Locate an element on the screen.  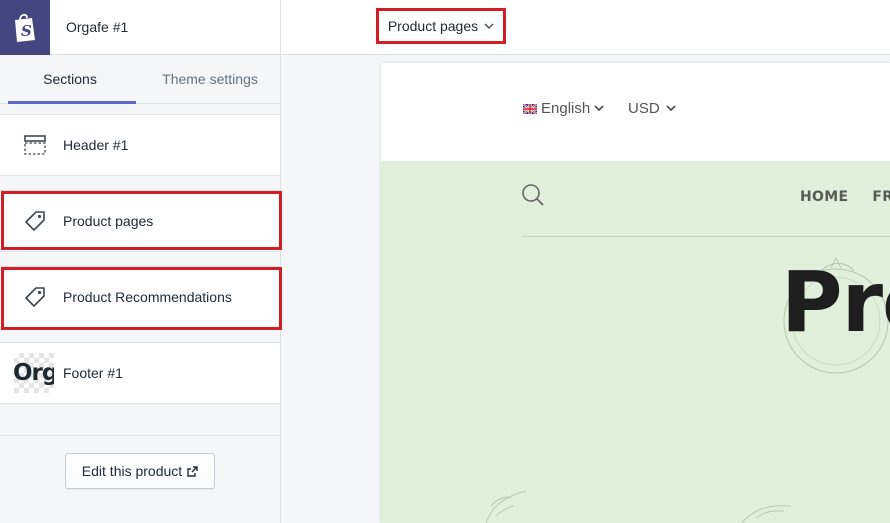
preview-main-nav: HOME FRU is located at coordinates (845, 197).